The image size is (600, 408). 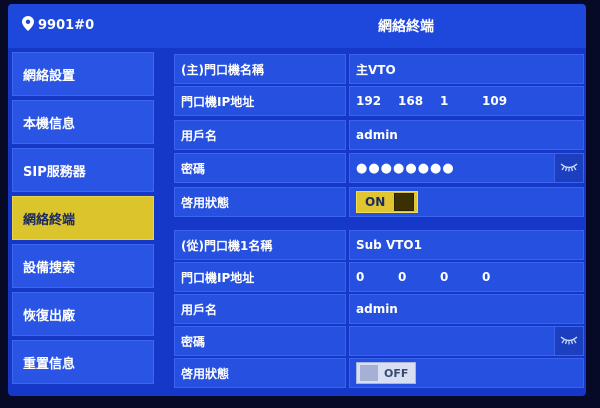 I want to click on sub-vto-enable-toggle: OFF, so click(x=386, y=373).